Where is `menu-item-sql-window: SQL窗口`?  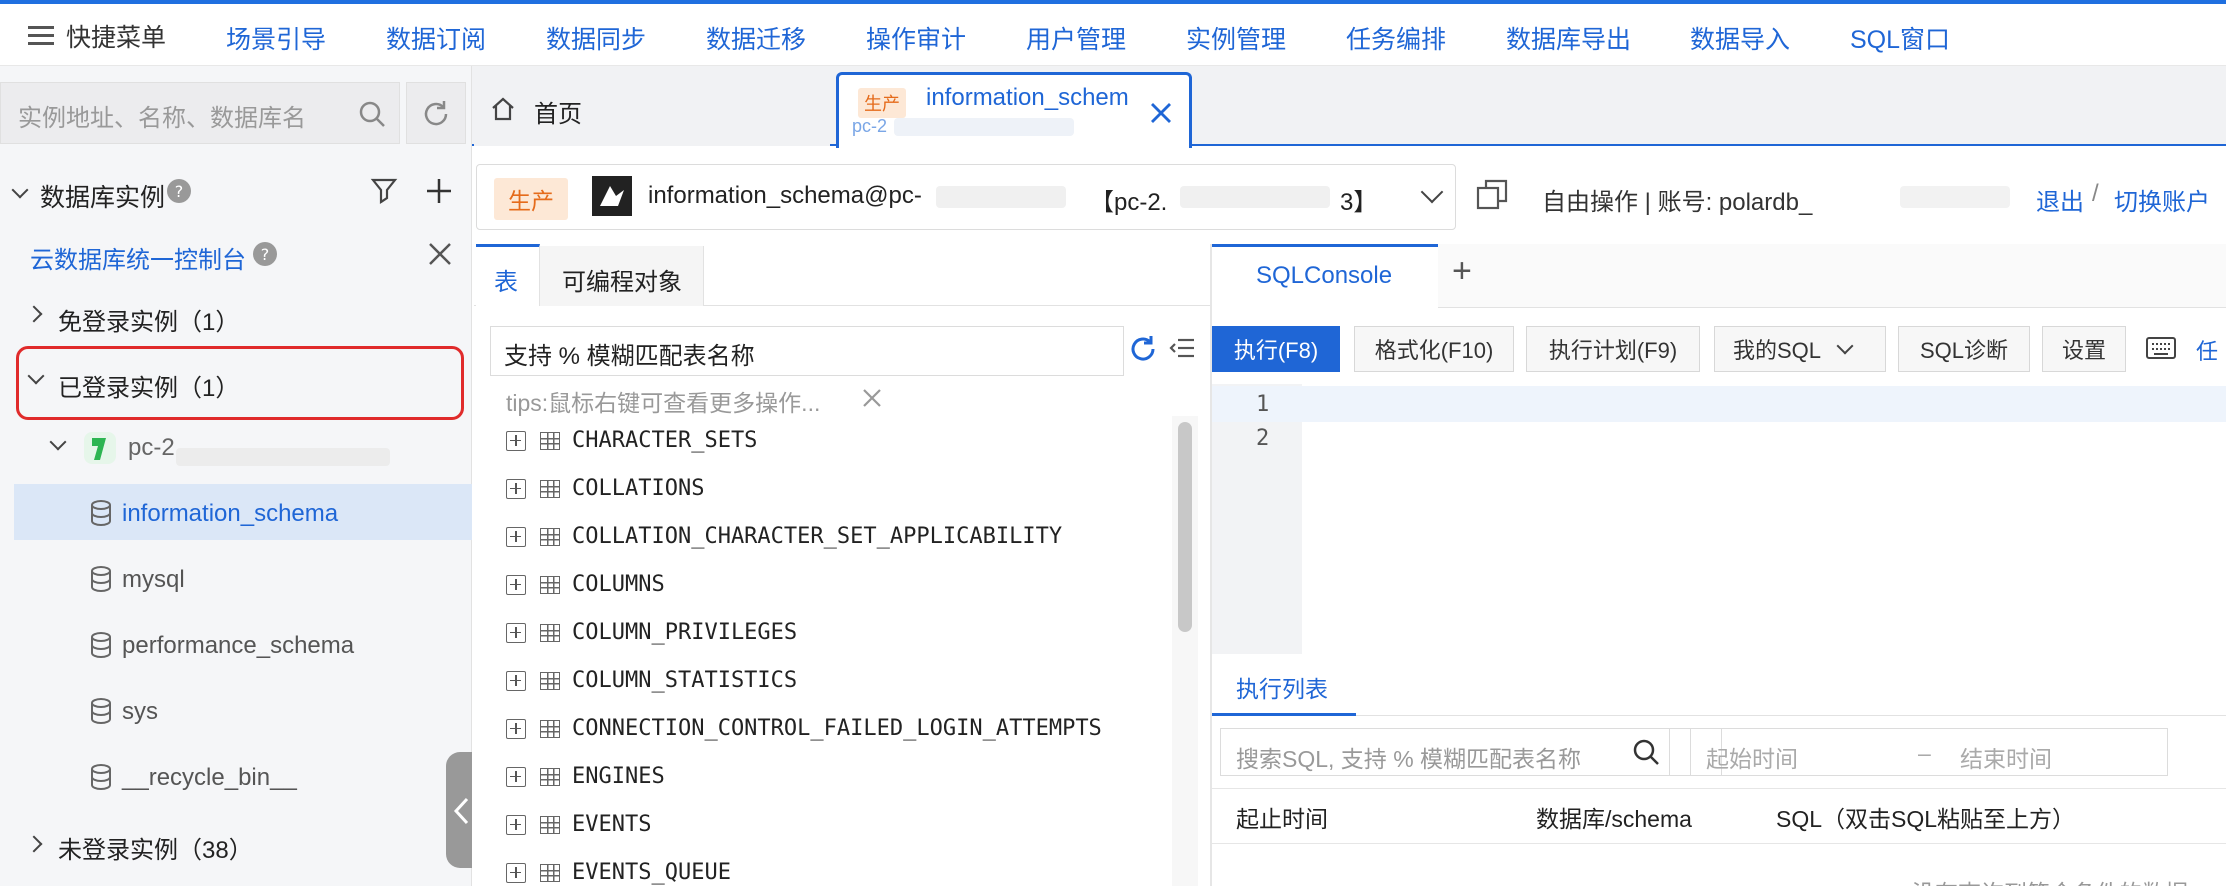
menu-item-sql-window: SQL窗口 is located at coordinates (1900, 38).